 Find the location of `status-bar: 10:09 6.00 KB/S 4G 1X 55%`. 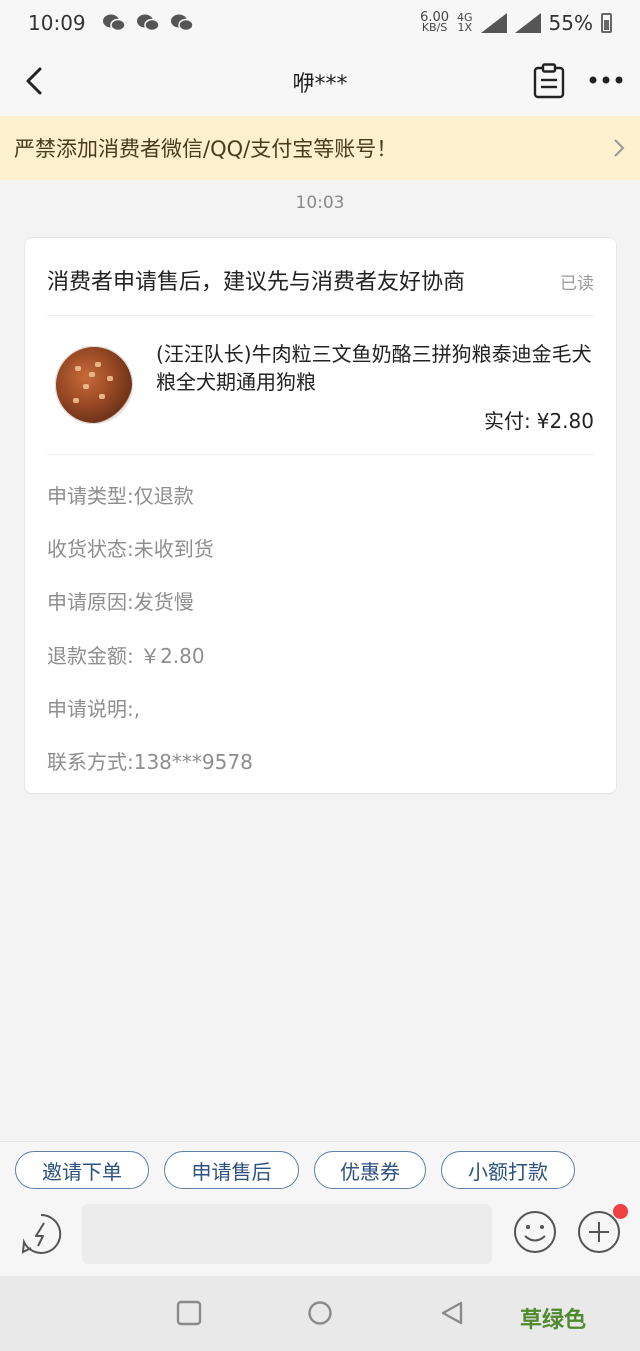

status-bar: 10:09 6.00 KB/S 4G 1X 55% is located at coordinates (320, 23).